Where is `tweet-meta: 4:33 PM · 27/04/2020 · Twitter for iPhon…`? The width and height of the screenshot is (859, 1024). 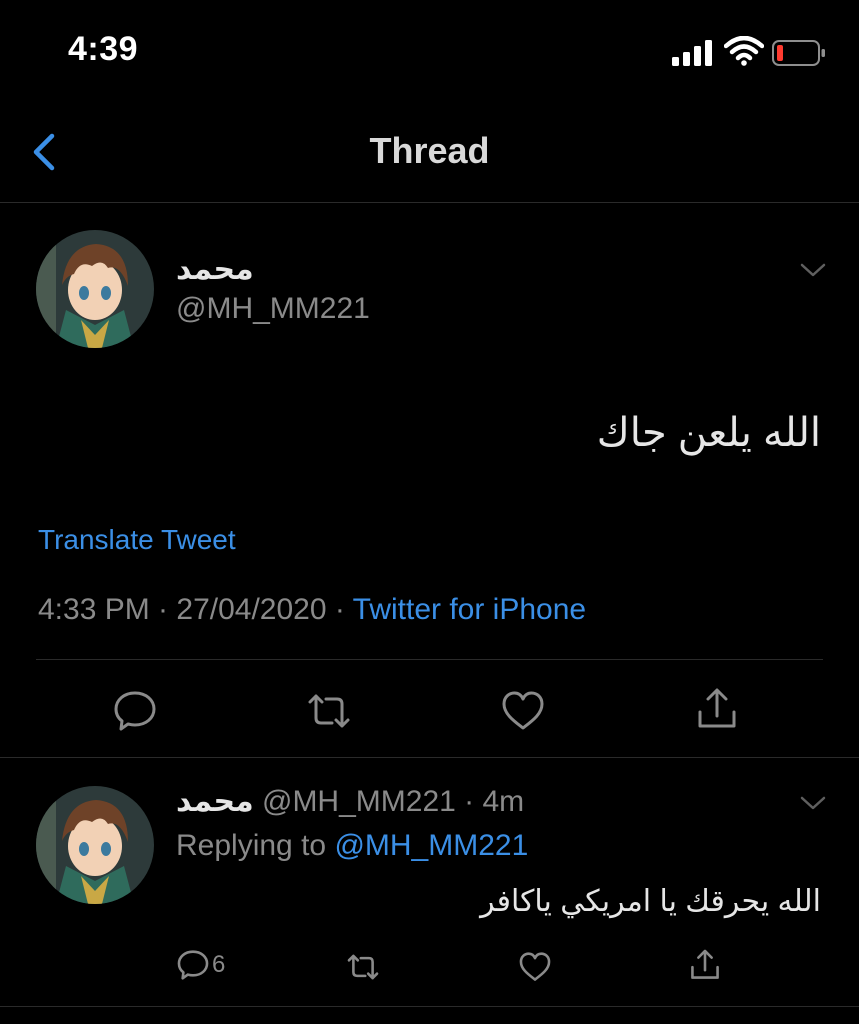
tweet-meta: 4:33 PM · 27/04/2020 · Twitter for iPhon… is located at coordinates (312, 610).